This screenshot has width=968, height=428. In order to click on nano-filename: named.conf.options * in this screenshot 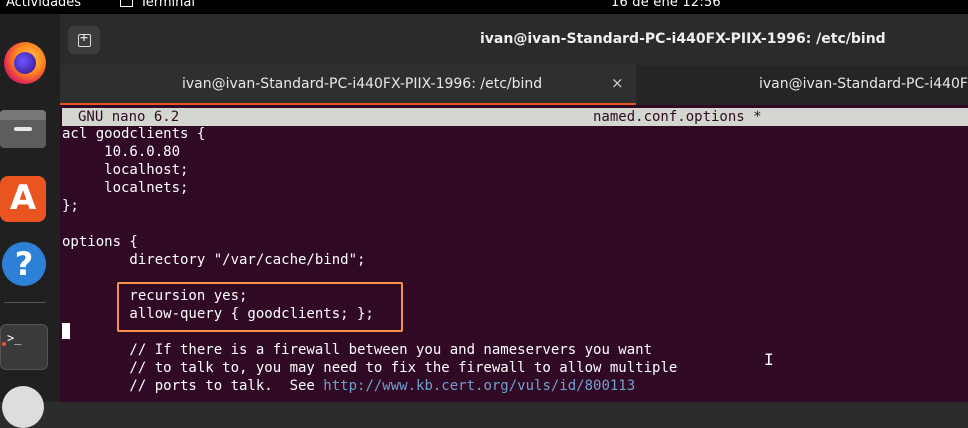, I will do `click(677, 117)`.